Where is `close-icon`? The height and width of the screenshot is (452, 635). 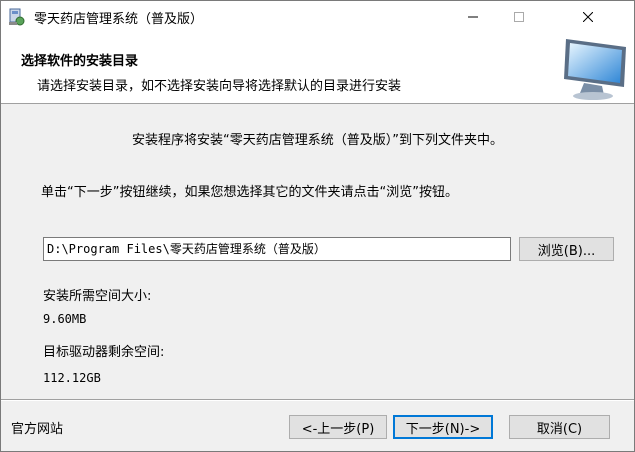
close-icon is located at coordinates (588, 17).